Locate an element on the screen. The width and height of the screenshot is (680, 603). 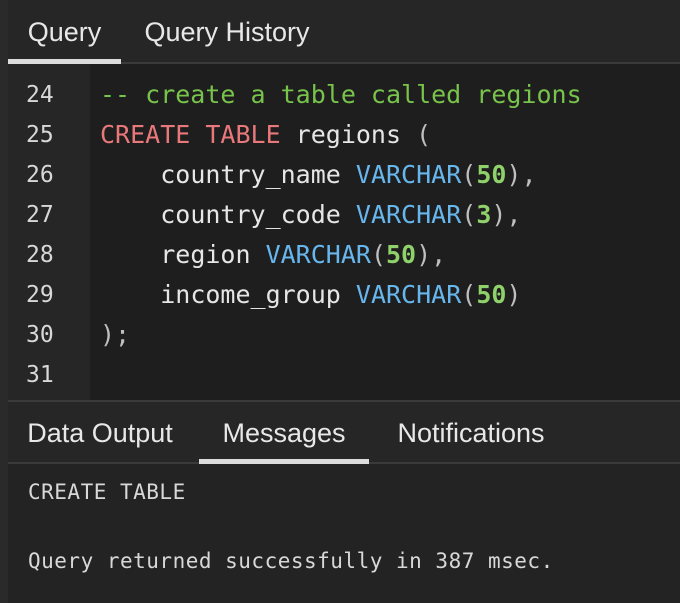
column-name: income_group is located at coordinates (258, 294).